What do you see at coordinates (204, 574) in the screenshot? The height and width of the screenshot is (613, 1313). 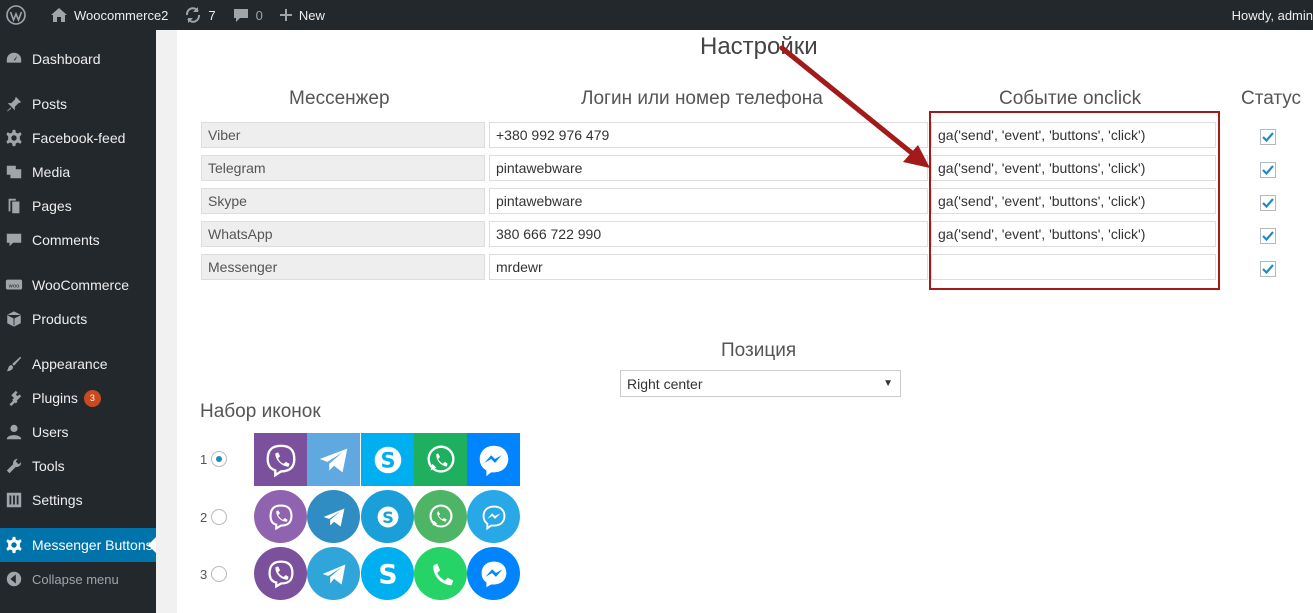 I see `icon-set-number: 3` at bounding box center [204, 574].